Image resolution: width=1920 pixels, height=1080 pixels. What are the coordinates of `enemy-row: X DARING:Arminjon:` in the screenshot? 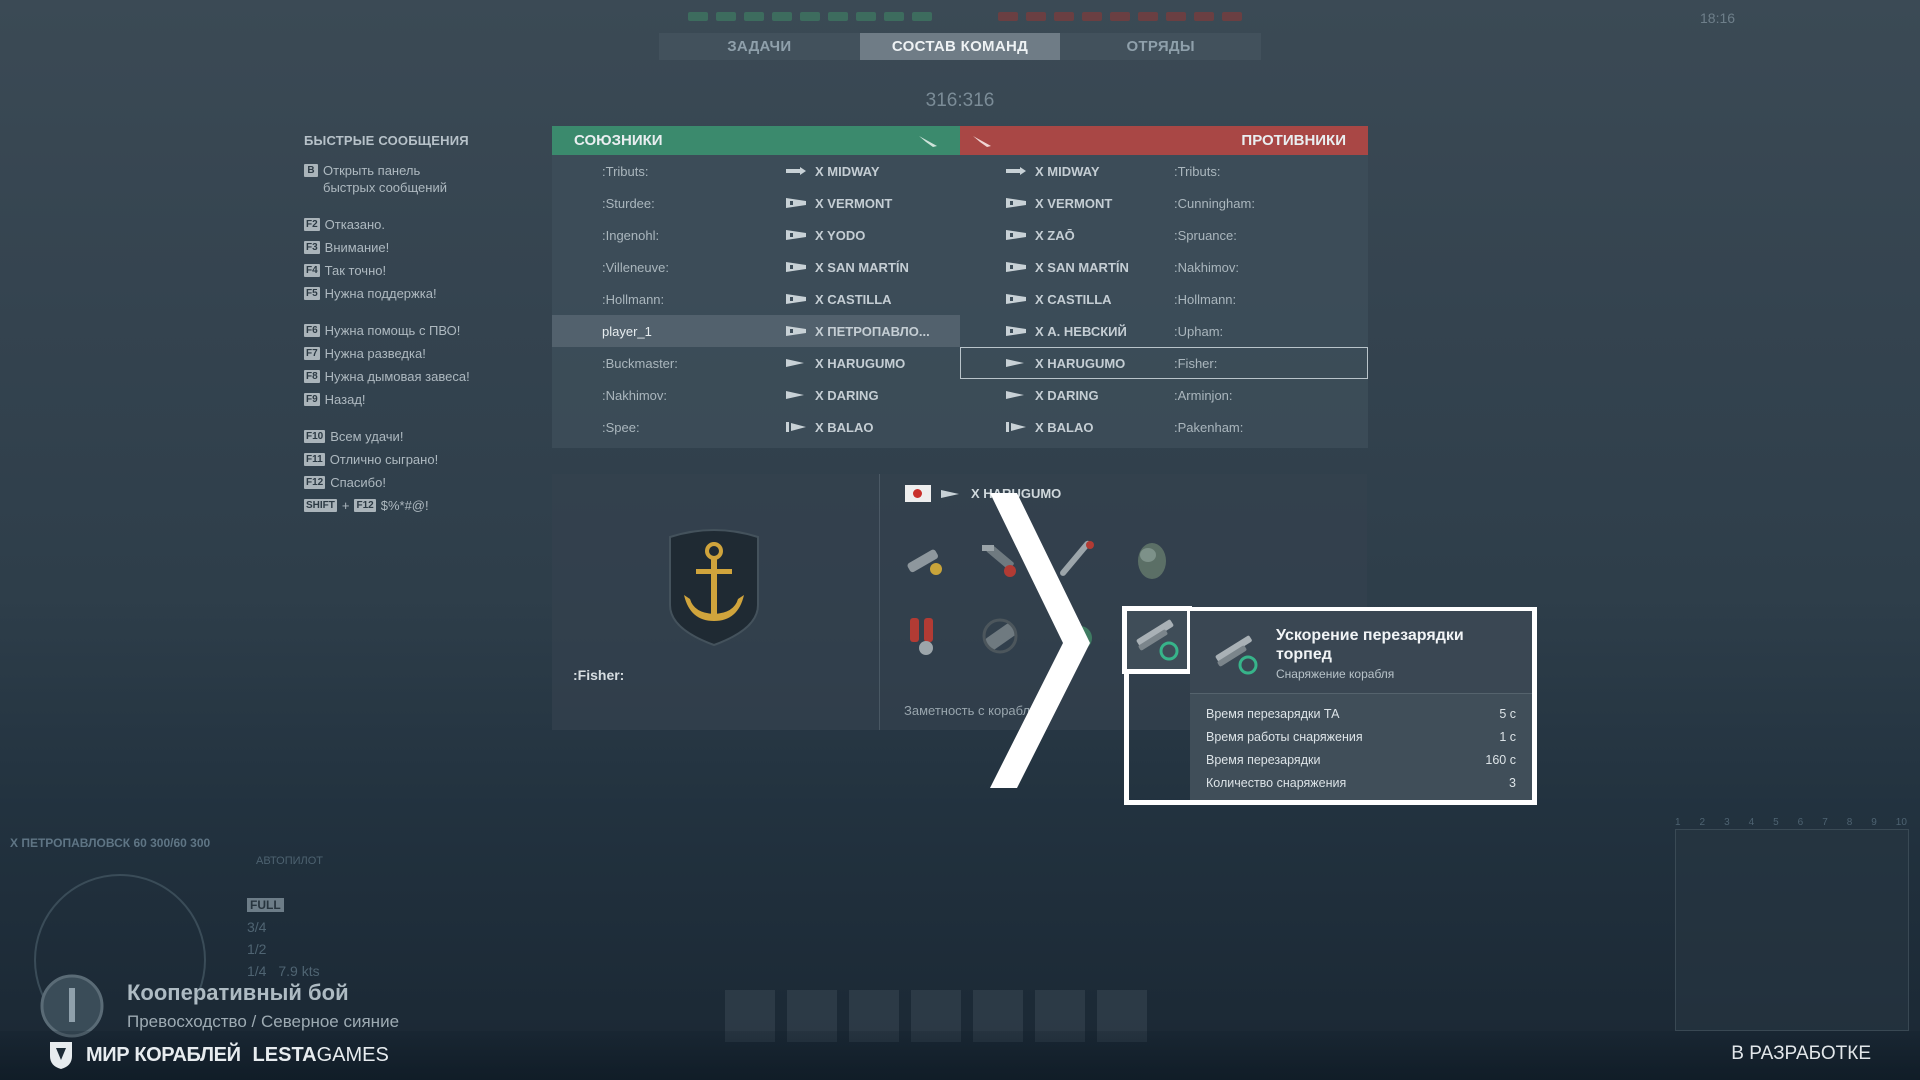 It's located at (1164, 395).